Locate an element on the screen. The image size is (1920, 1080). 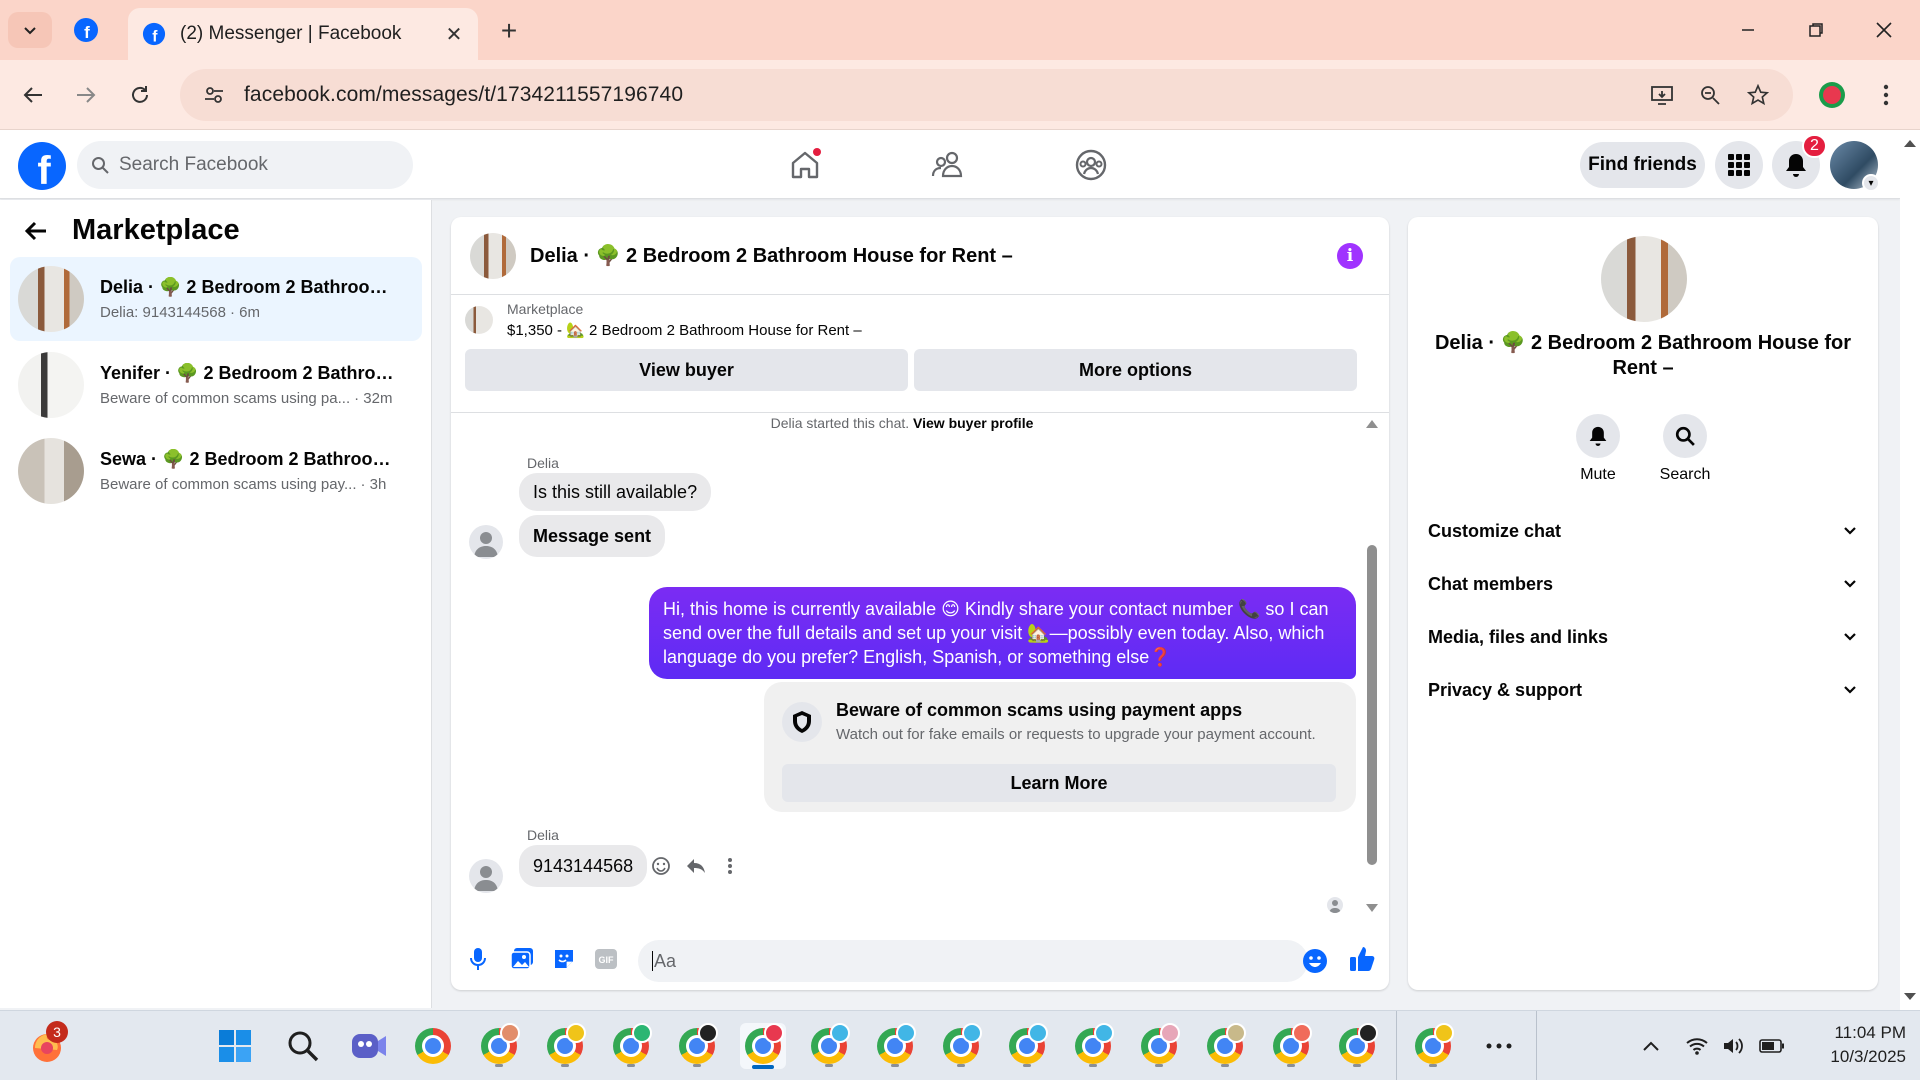
like-thumbs-up-icon is located at coordinates (1362, 959).